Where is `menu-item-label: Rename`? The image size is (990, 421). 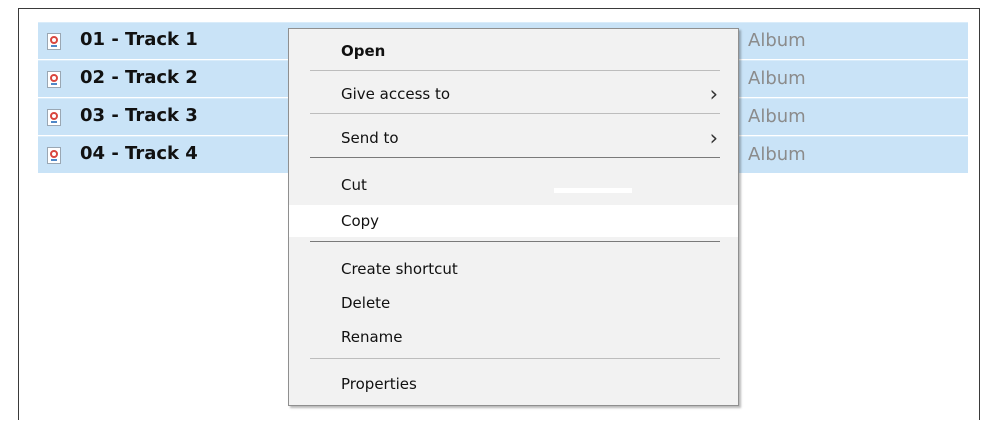
menu-item-label: Rename is located at coordinates (372, 337).